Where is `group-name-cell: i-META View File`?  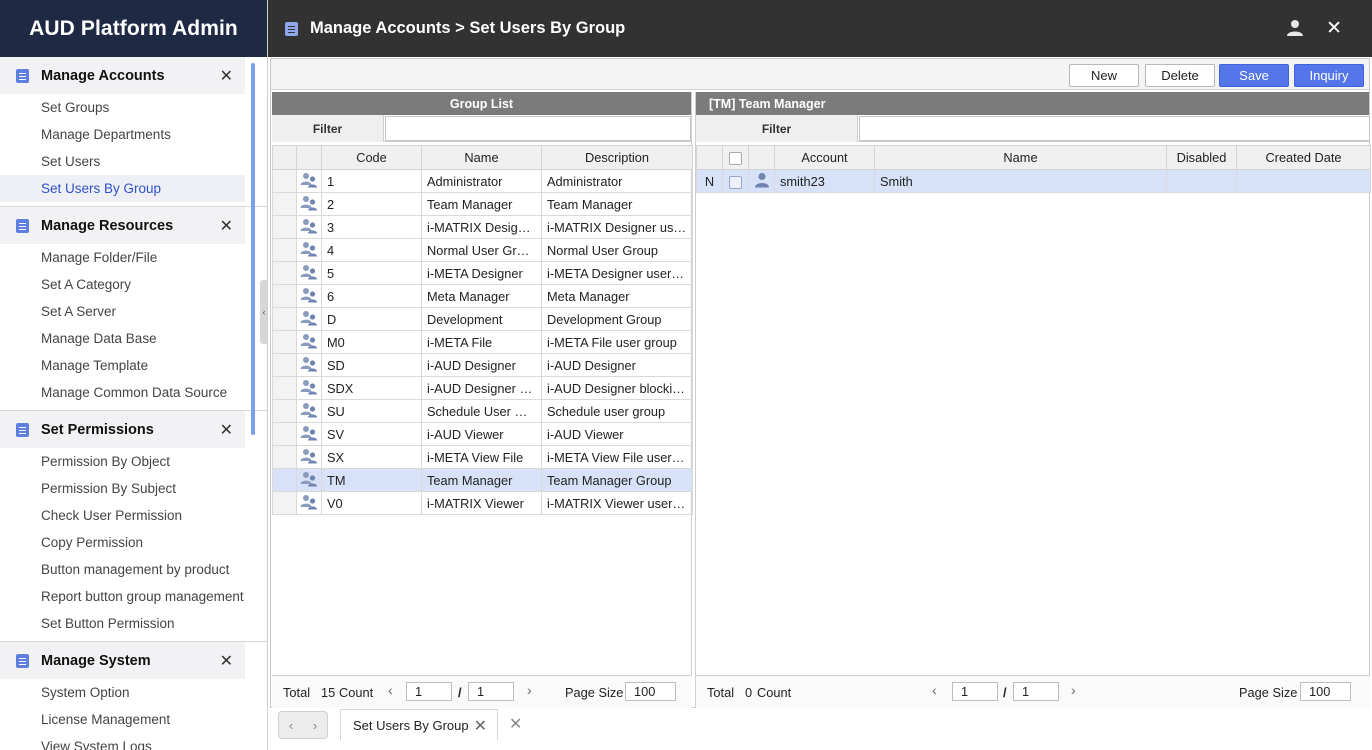
group-name-cell: i-META View File is located at coordinates (481, 457).